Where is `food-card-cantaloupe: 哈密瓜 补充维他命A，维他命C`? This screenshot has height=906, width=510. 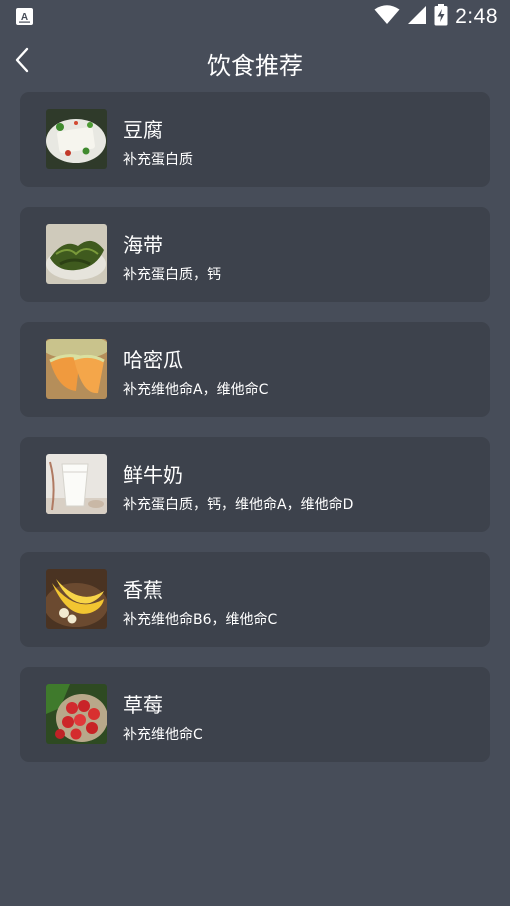
food-card-cantaloupe: 哈密瓜 补充维他命A，维他命C is located at coordinates (255, 369).